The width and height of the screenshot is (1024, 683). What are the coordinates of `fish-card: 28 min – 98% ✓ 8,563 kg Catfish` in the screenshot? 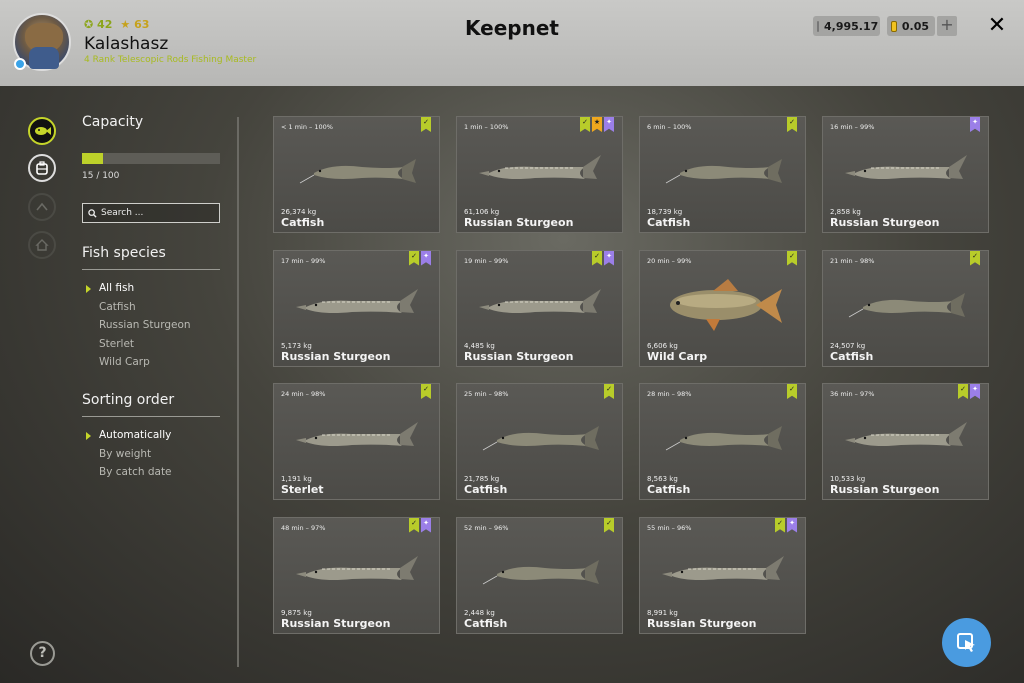 It's located at (722, 441).